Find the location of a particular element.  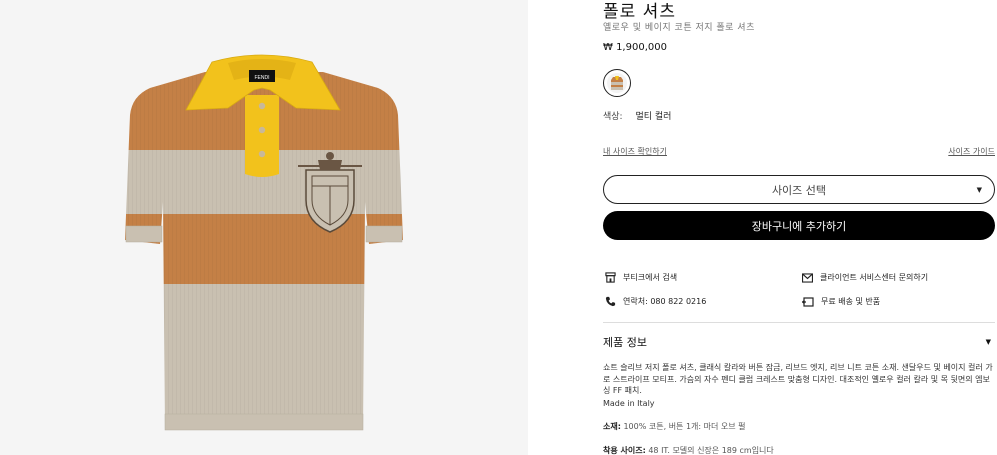

made-in-text: Made in Italy is located at coordinates (629, 403).